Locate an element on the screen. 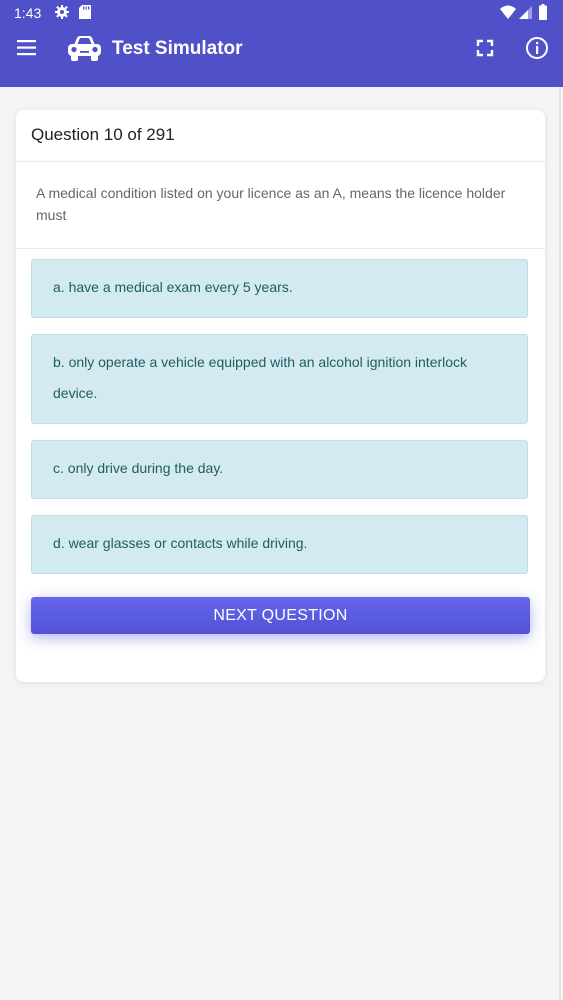 The width and height of the screenshot is (563, 1000). scroll-edge is located at coordinates (560, 543).